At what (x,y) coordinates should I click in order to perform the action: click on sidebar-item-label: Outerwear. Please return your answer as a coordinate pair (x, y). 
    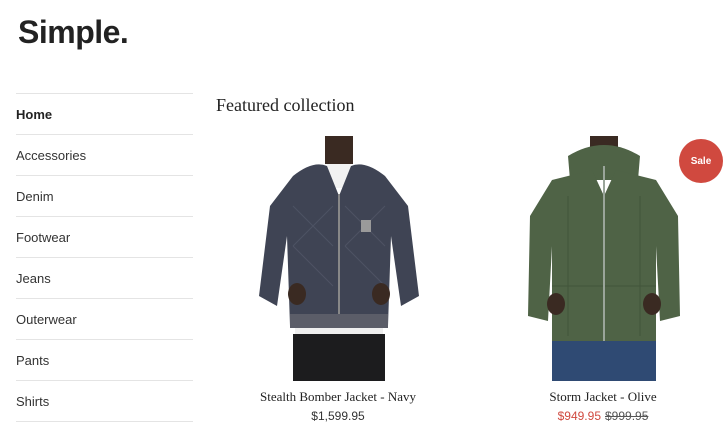
    Looking at the image, I should click on (46, 319).